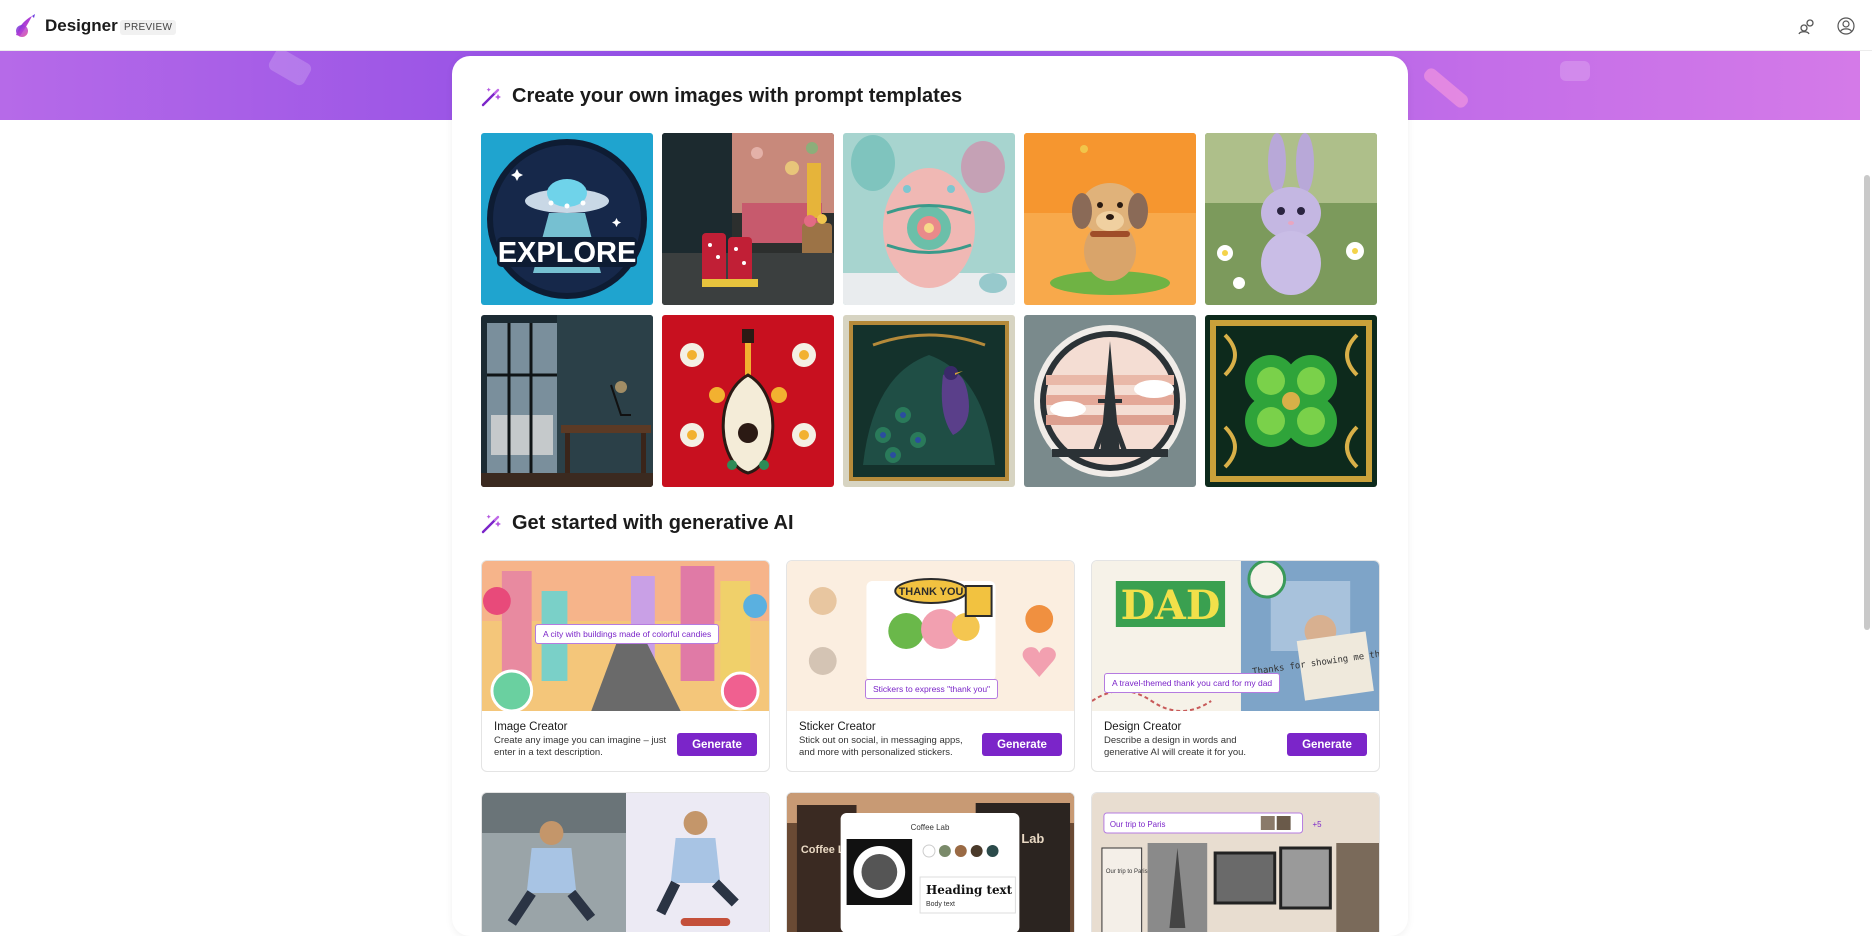 This screenshot has width=1872, height=936. What do you see at coordinates (1807, 26) in the screenshot?
I see `share-icon` at bounding box center [1807, 26].